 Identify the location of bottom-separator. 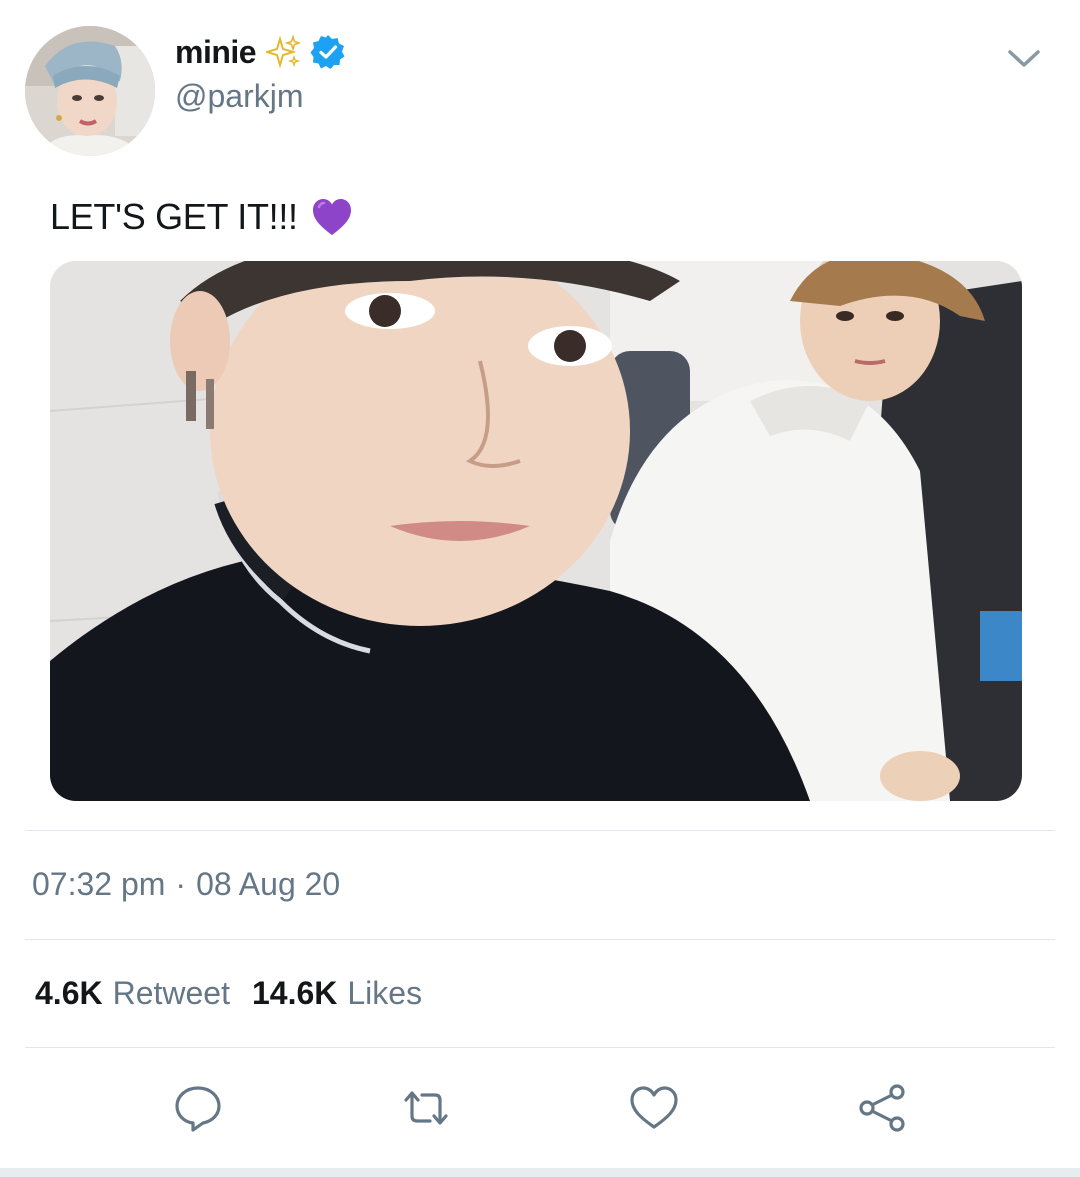
(540, 1172).